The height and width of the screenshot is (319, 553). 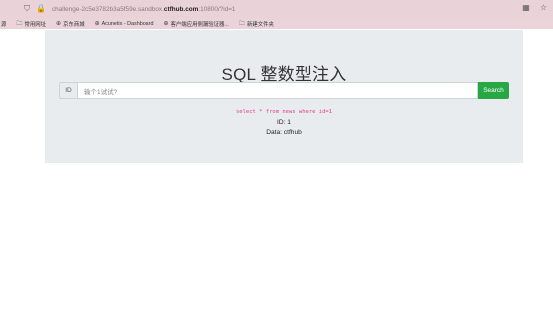 I want to click on bookmark-folder-common: 🗀 常用网址, so click(x=31, y=24).